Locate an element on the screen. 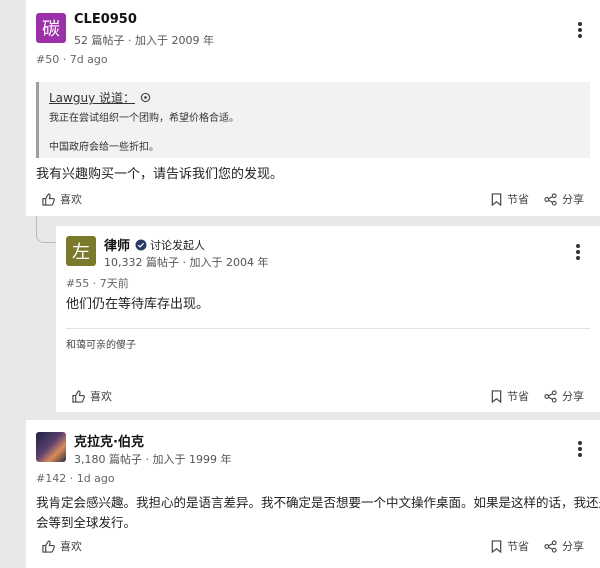 This screenshot has width=600, height=568. quote-author-link: Lawguy 说道： is located at coordinates (92, 97).